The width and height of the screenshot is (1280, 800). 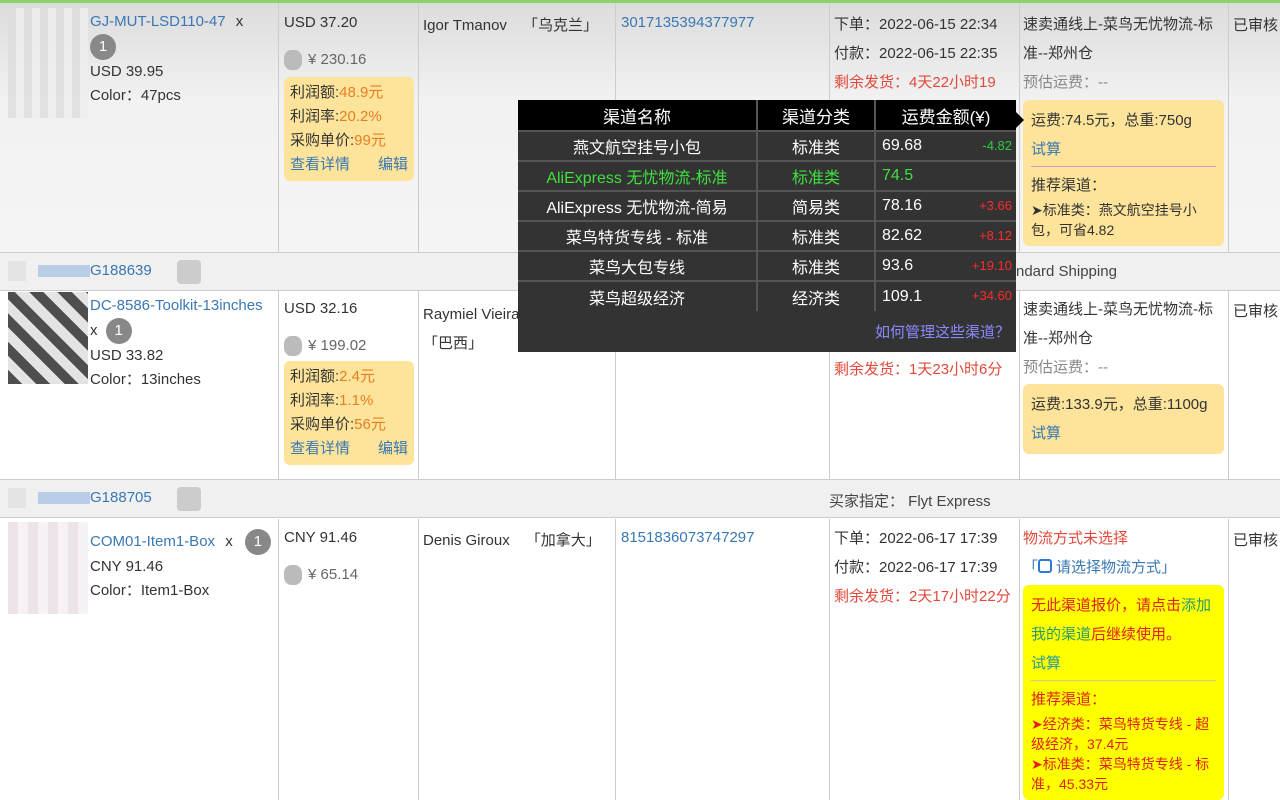 I want to click on channel-diff: +19.10, so click(x=991, y=265).